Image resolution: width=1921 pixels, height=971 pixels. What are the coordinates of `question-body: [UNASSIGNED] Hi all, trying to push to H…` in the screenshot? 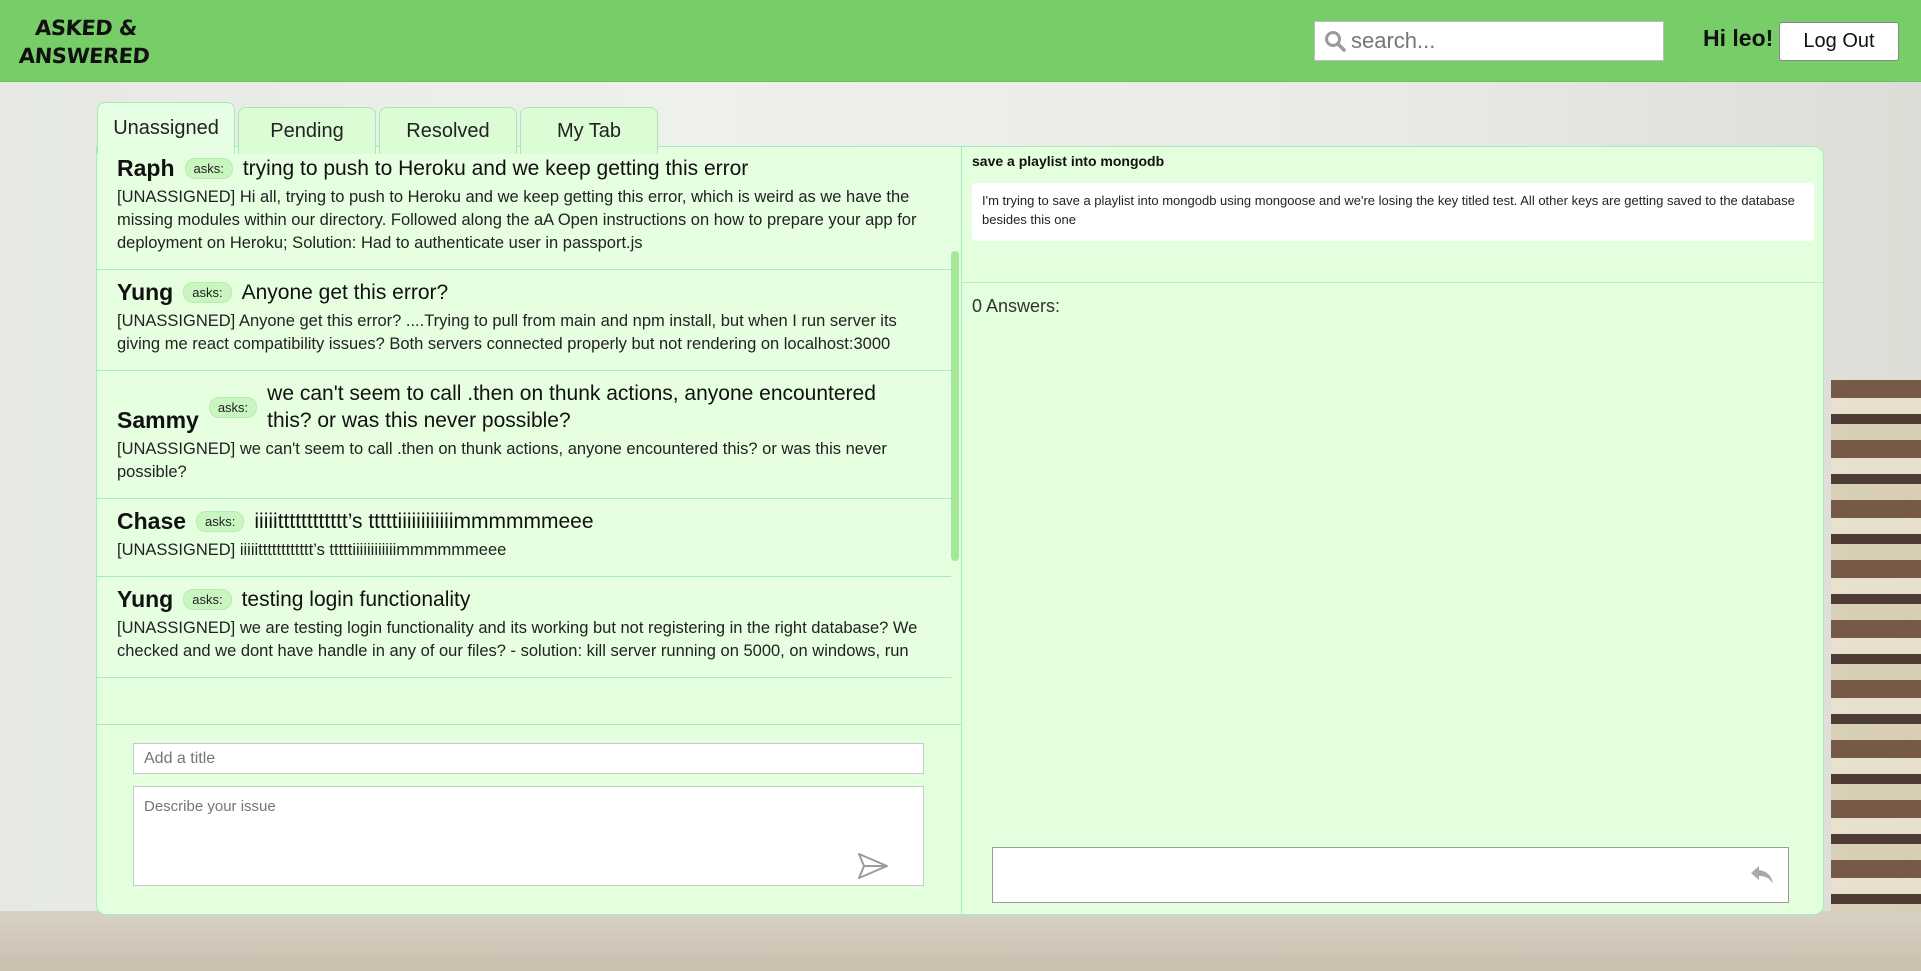 It's located at (517, 220).